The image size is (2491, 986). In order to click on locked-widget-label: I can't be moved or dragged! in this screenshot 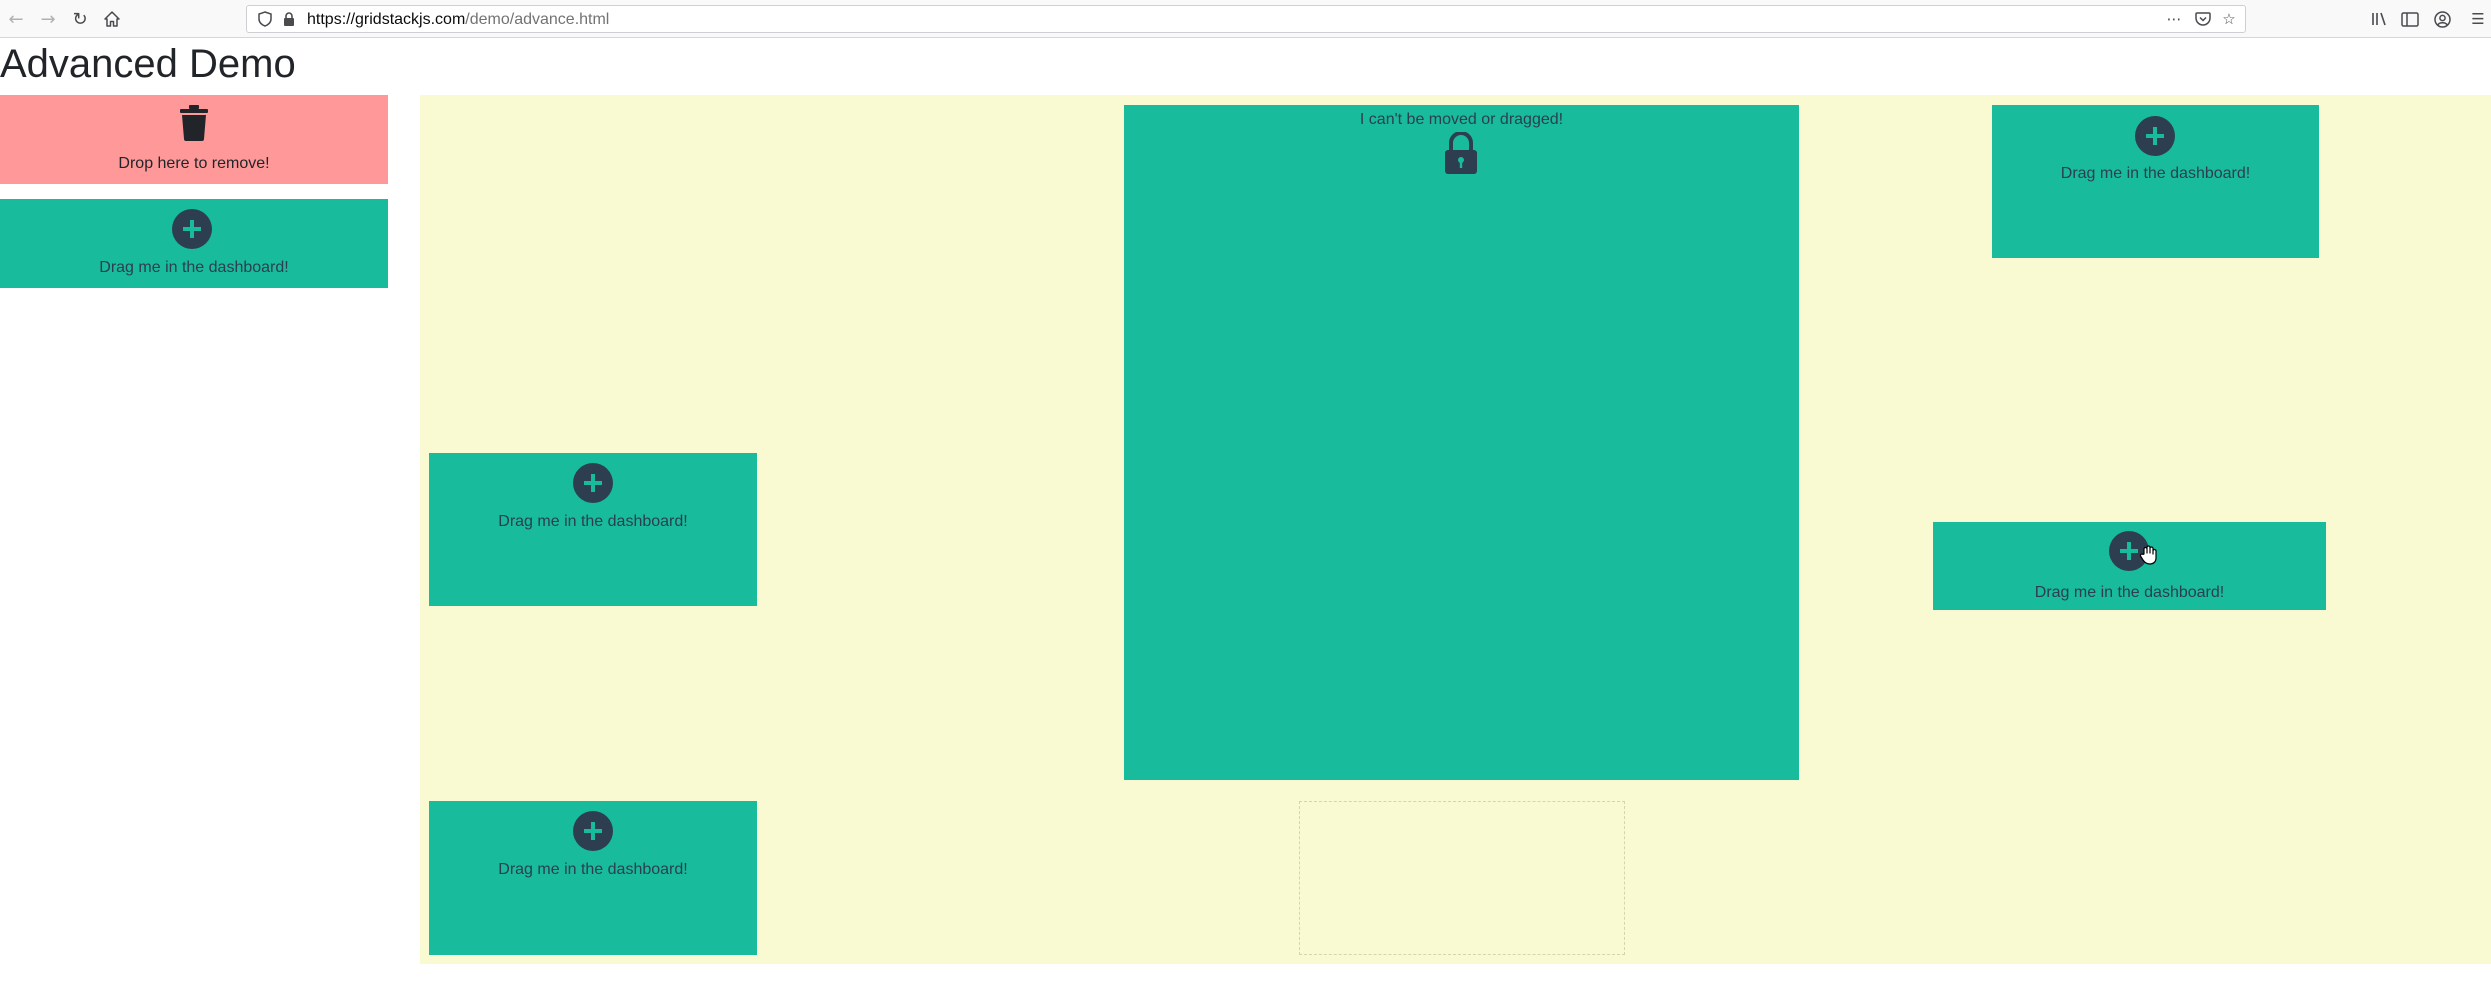, I will do `click(1461, 119)`.